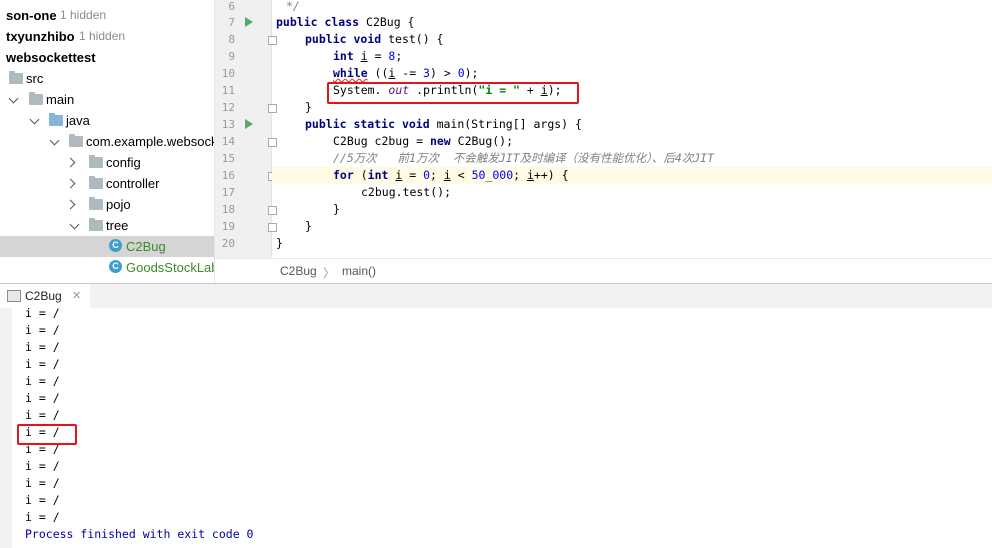  Describe the element at coordinates (60, 99) in the screenshot. I see `tree-item-label: main` at that location.